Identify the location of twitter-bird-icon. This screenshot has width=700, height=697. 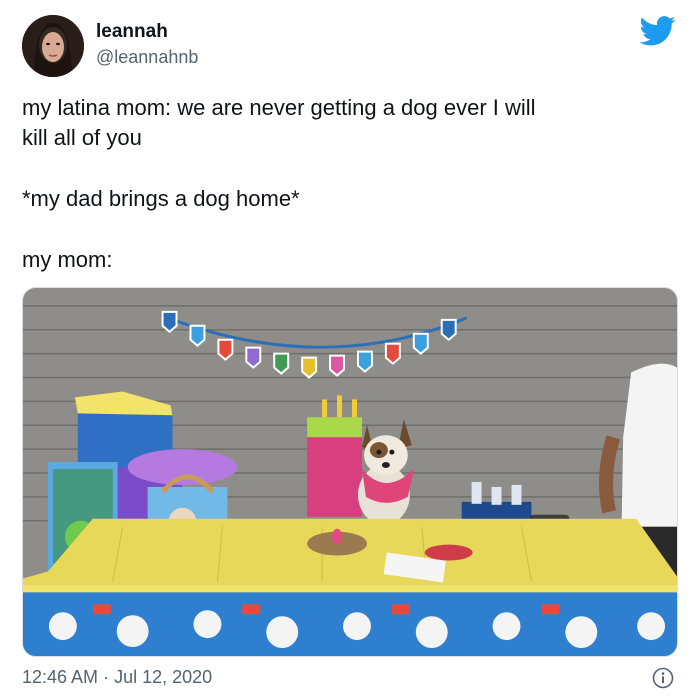
(658, 31).